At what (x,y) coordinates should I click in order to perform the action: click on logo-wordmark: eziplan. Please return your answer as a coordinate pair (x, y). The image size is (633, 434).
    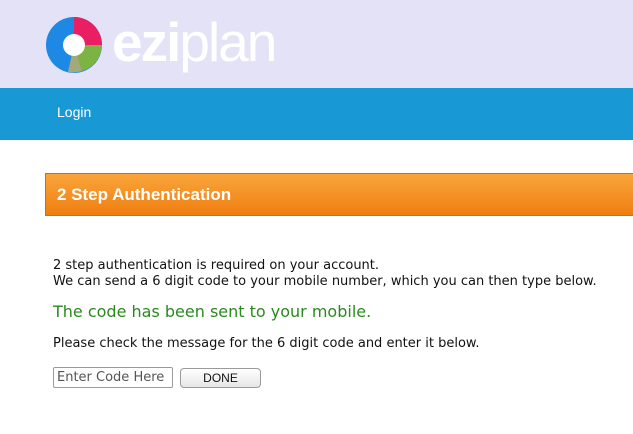
    Looking at the image, I should click on (194, 42).